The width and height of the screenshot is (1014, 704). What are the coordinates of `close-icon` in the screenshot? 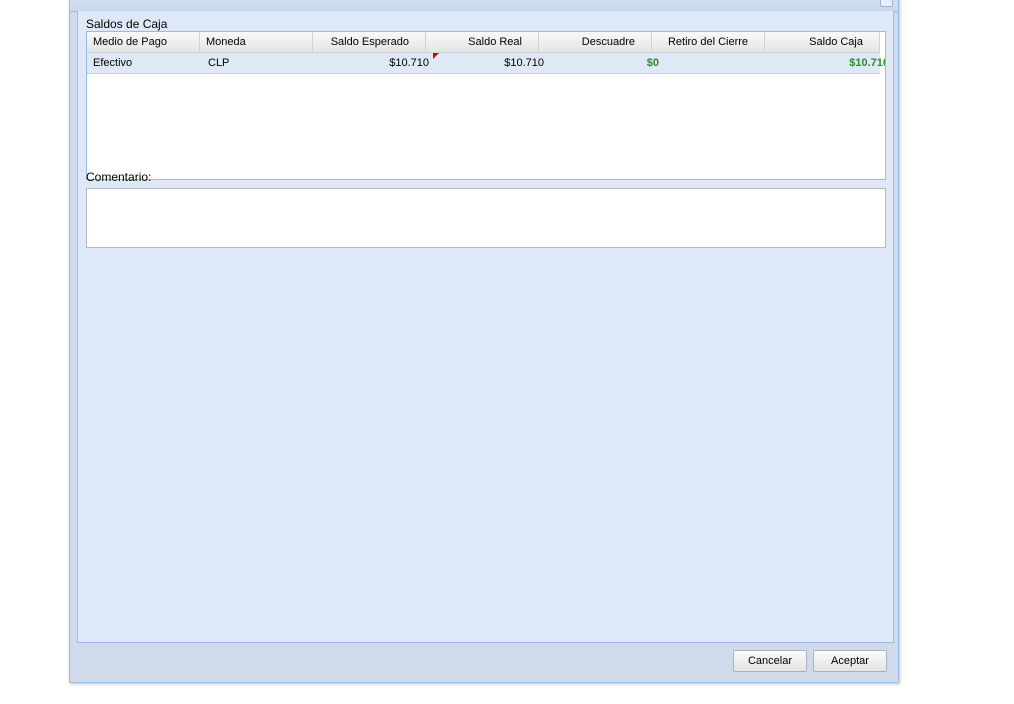 It's located at (886, 3).